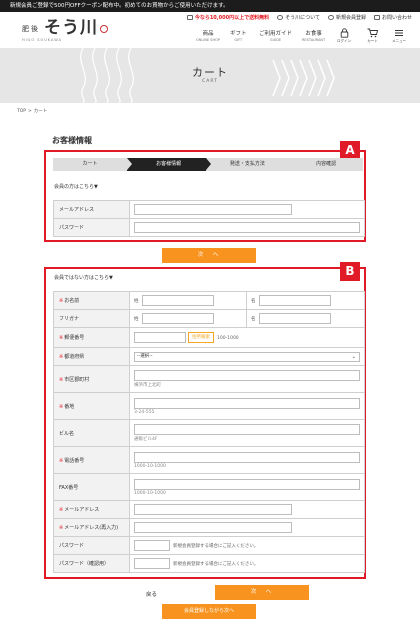  Describe the element at coordinates (294, 300) in the screenshot. I see `first-name-input` at that location.